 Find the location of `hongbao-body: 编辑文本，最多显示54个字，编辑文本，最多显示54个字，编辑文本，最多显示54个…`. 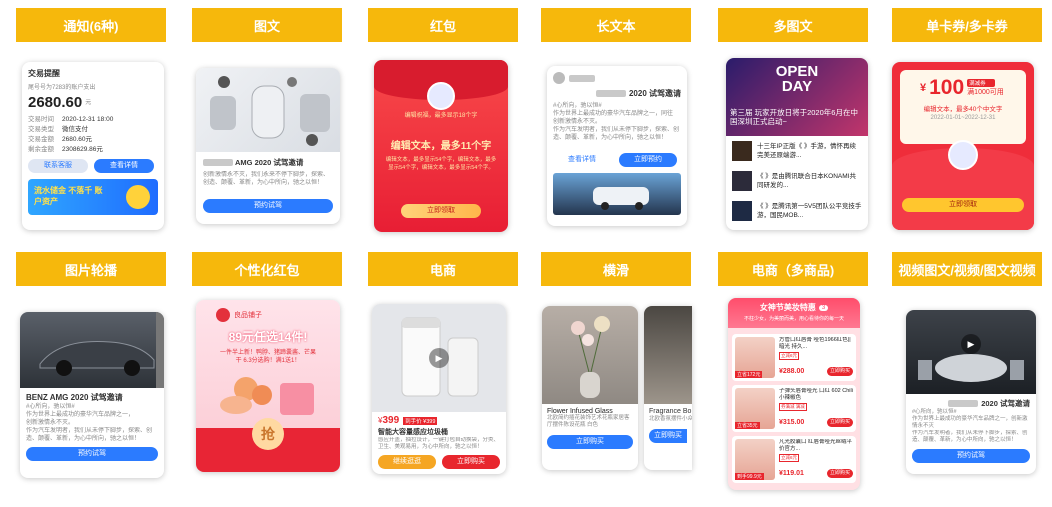

hongbao-body: 编辑文本，最多显示54个字，编辑文本，最多显示54个字，编辑文本，最多显示54个… is located at coordinates (441, 164).